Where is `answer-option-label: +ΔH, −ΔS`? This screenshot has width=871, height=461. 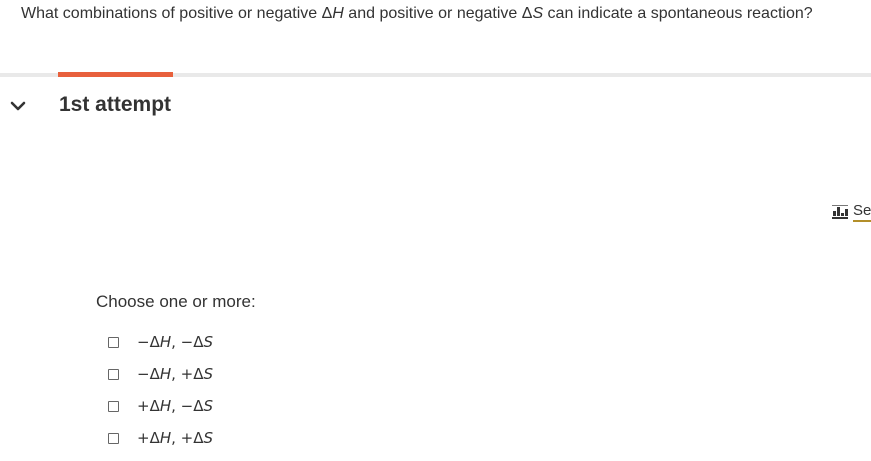
answer-option-label: +ΔH, −ΔS is located at coordinates (175, 406).